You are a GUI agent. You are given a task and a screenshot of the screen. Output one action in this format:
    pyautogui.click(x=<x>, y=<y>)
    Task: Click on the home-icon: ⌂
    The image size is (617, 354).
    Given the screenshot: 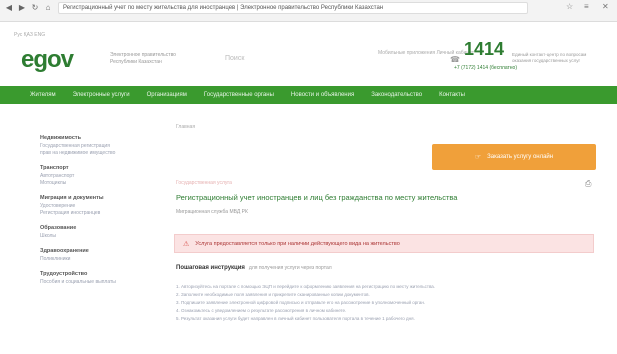 What is the action you would take?
    pyautogui.click(x=48, y=8)
    